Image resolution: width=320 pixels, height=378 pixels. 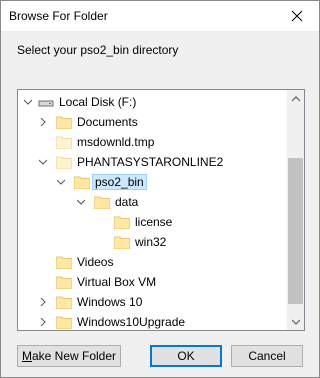 I want to click on tree-item-label: pso2_bin, so click(x=119, y=182).